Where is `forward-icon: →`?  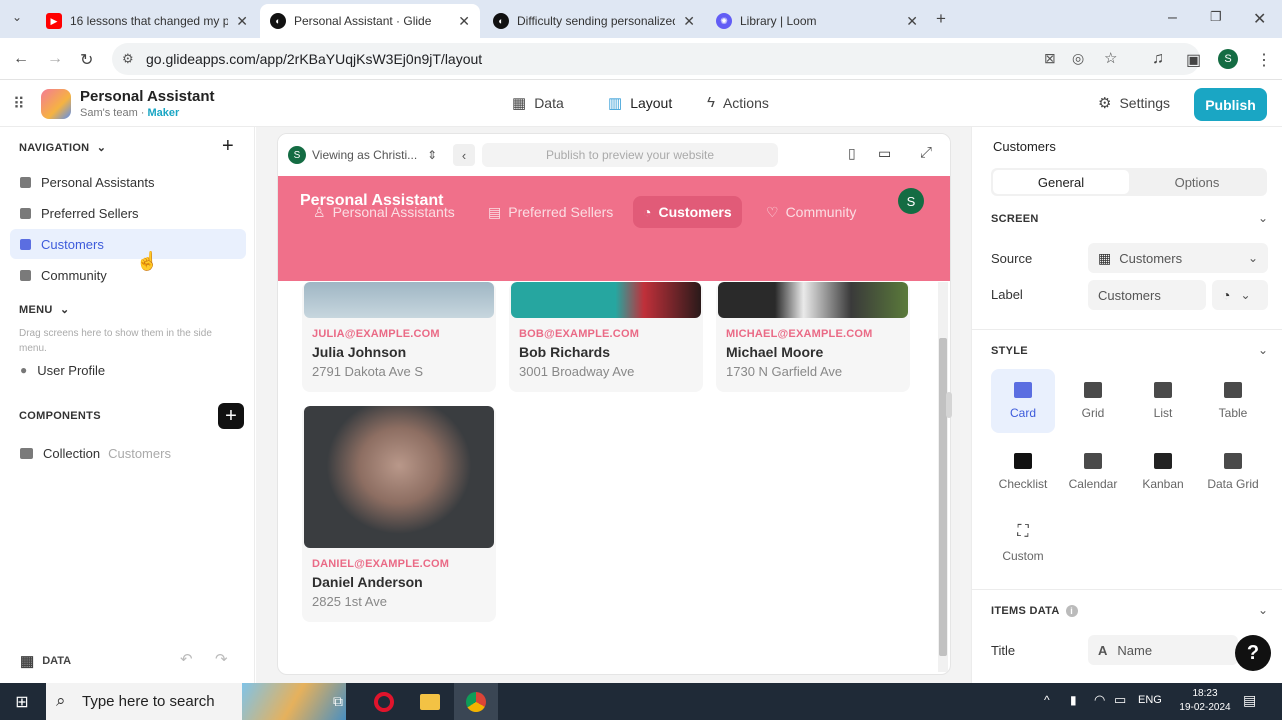 forward-icon: → is located at coordinates (55, 59).